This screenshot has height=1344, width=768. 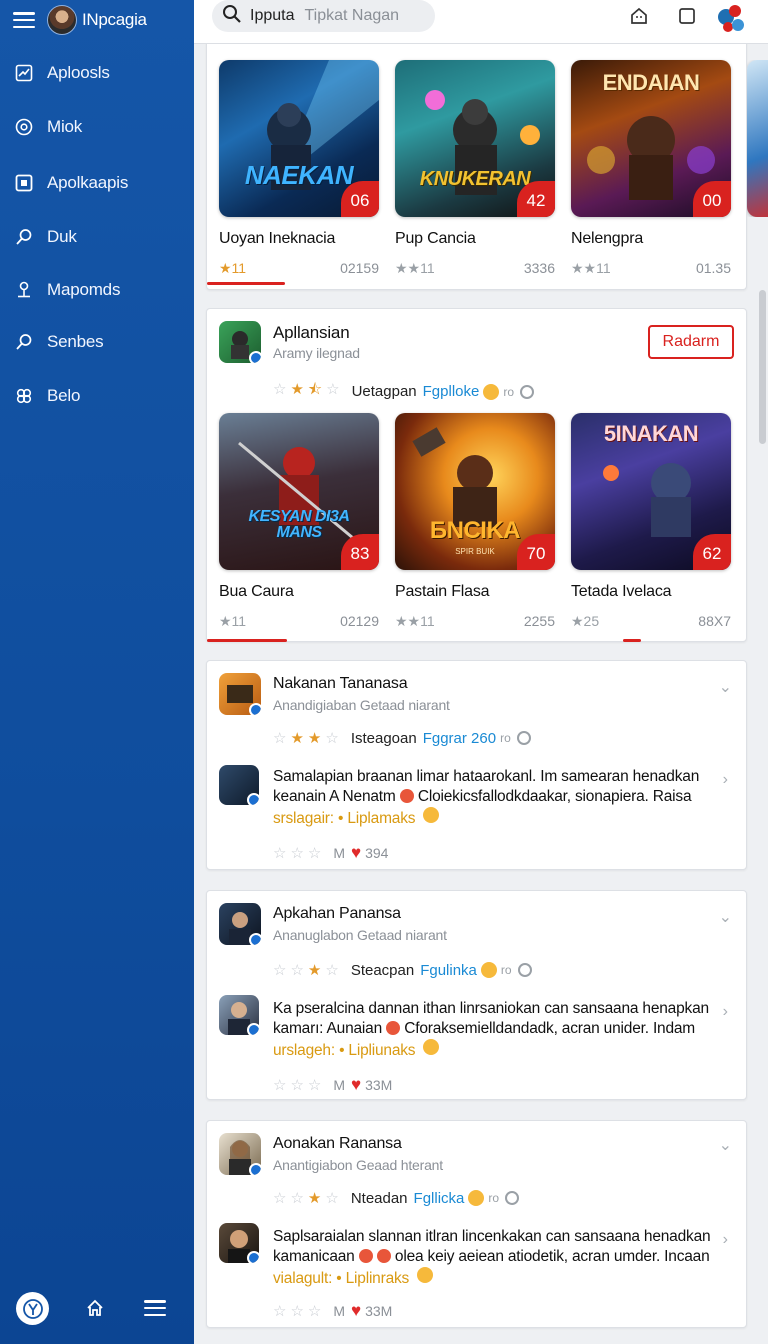 I want to click on game-tile: KNUKERAN 42 Pup Cancia ★★11 3336, so click(x=475, y=168).